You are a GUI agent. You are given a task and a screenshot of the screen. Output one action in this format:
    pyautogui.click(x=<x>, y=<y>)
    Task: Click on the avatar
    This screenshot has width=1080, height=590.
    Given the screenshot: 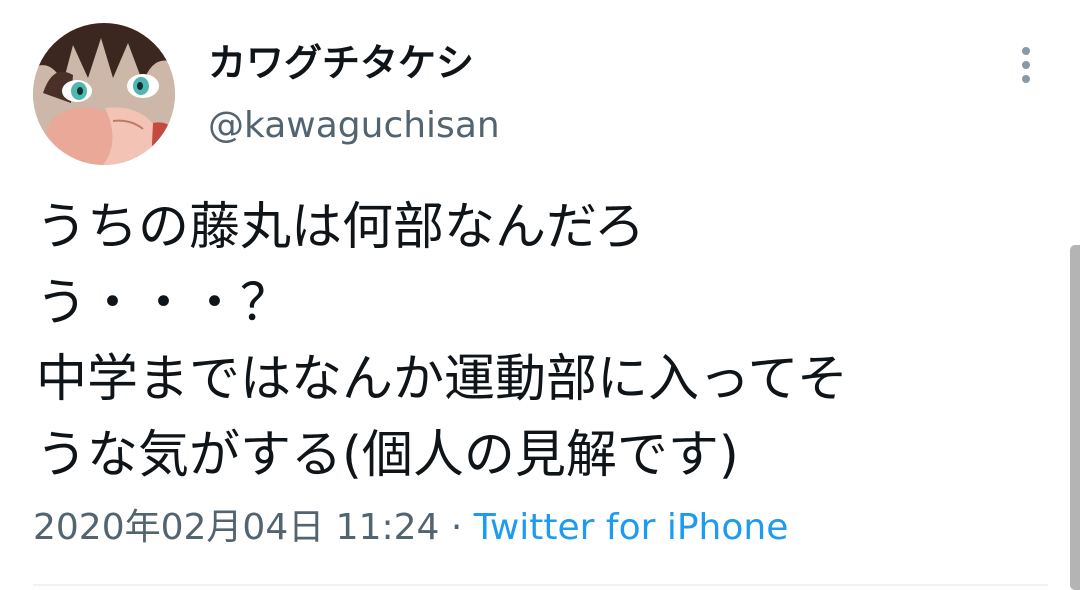 What is the action you would take?
    pyautogui.click(x=104, y=94)
    